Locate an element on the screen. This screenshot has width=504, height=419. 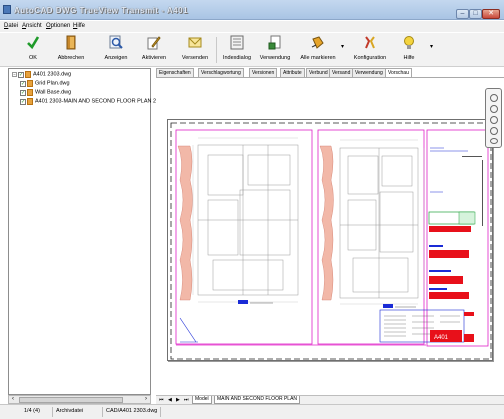
ok-label: OK is located at coordinates (33, 58).